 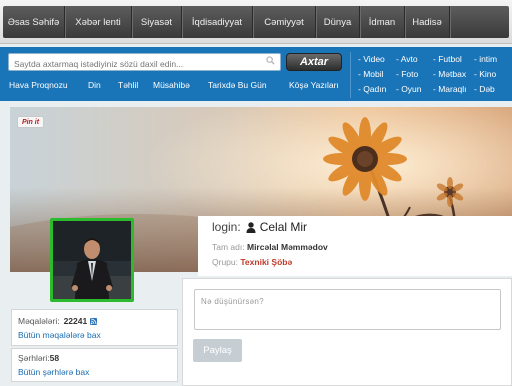 I want to click on quicklink-game: - Oyun, so click(x=409, y=89).